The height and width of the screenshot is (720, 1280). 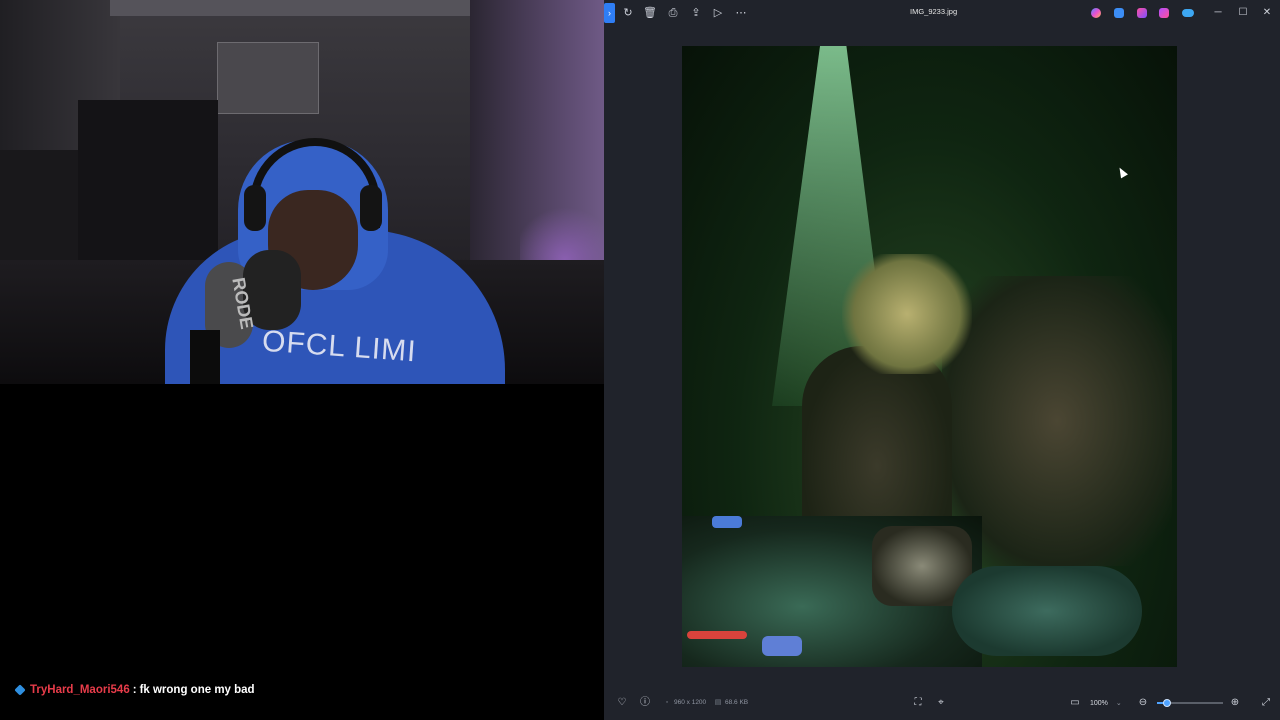 What do you see at coordinates (1118, 703) in the screenshot?
I see `chevron-down-icon: ⌄` at bounding box center [1118, 703].